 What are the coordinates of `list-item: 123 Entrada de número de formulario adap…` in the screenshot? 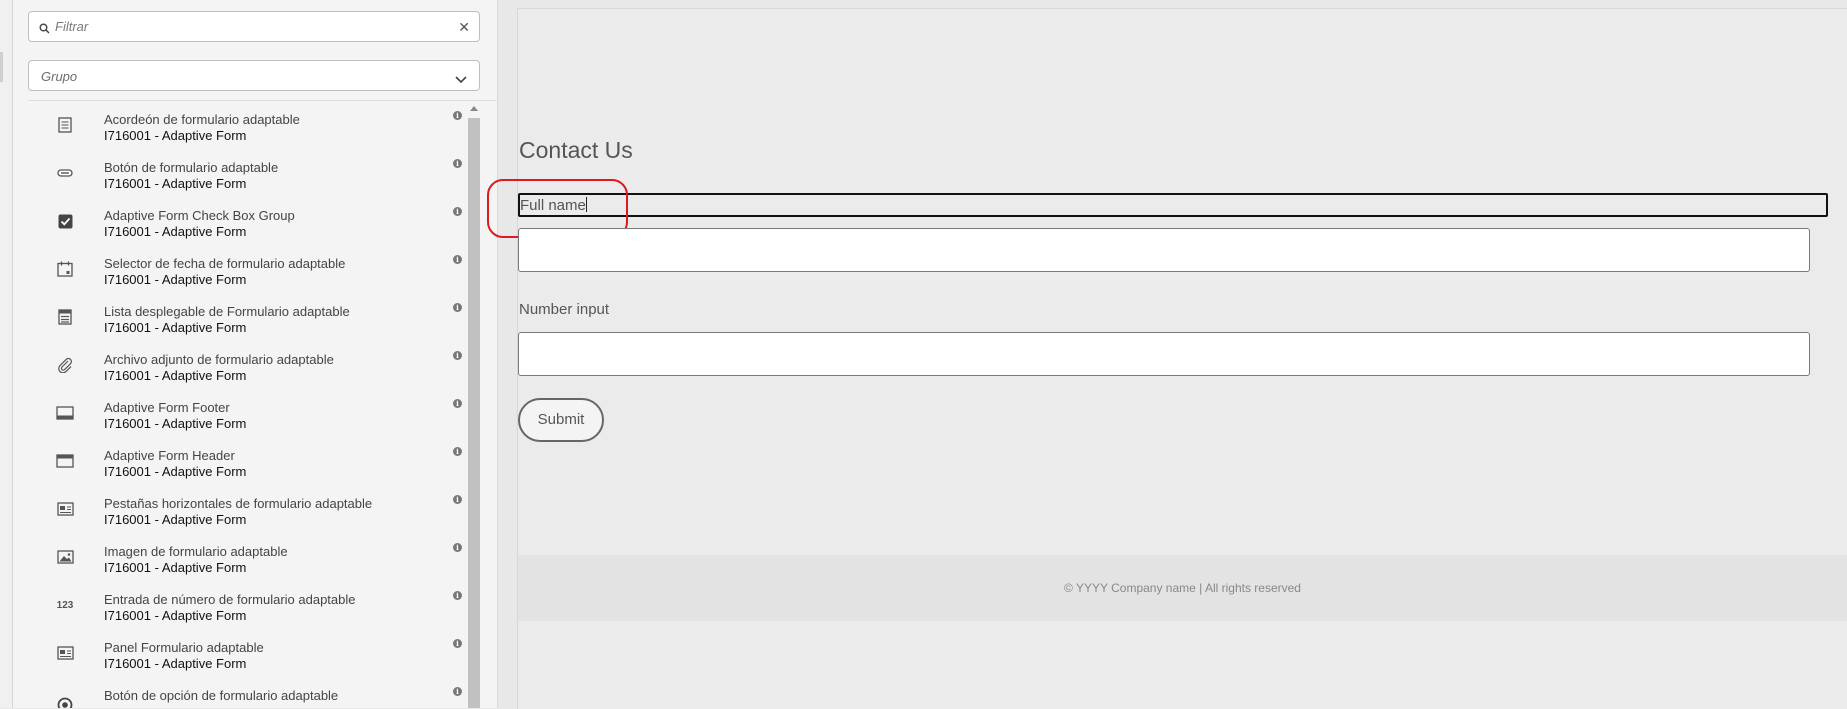 It's located at (247, 608).